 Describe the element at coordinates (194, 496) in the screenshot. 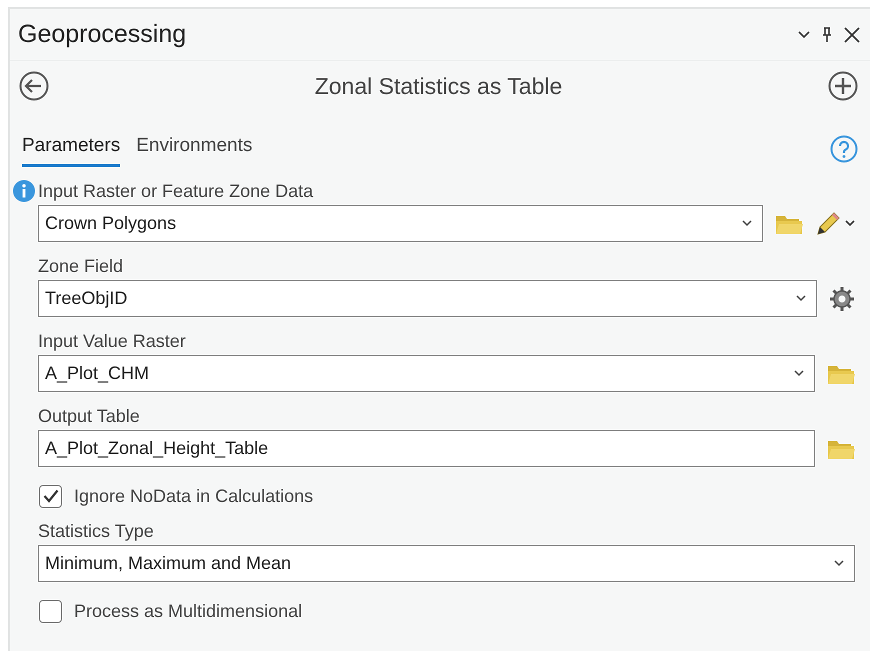

I see `checkbox-label: Ignore NoData in Calculations` at that location.